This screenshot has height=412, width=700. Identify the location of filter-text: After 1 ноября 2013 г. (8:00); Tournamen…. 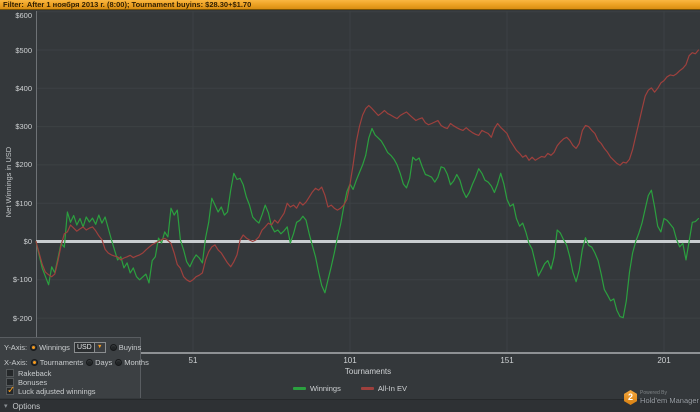
(139, 4).